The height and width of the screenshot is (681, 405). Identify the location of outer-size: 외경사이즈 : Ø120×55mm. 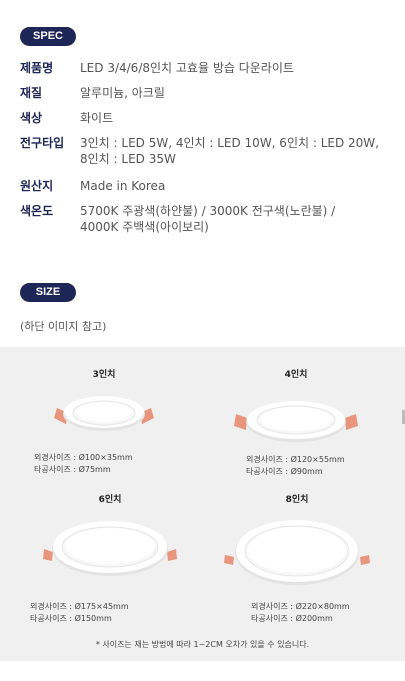
(295, 459).